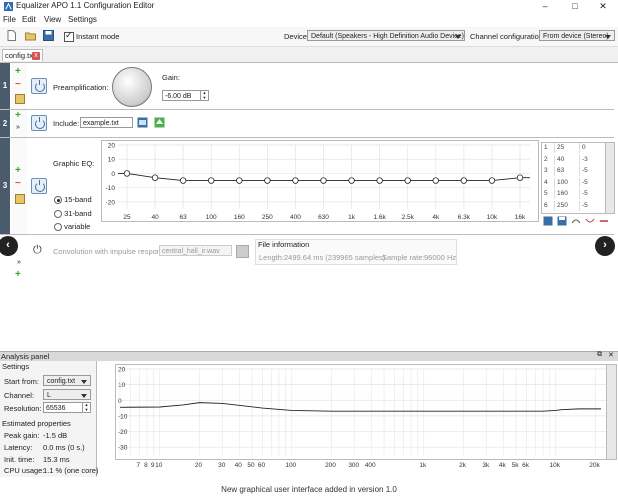 This screenshot has width=618, height=496. What do you see at coordinates (58, 200) in the screenshot?
I see `radio-15-band-circle` at bounding box center [58, 200].